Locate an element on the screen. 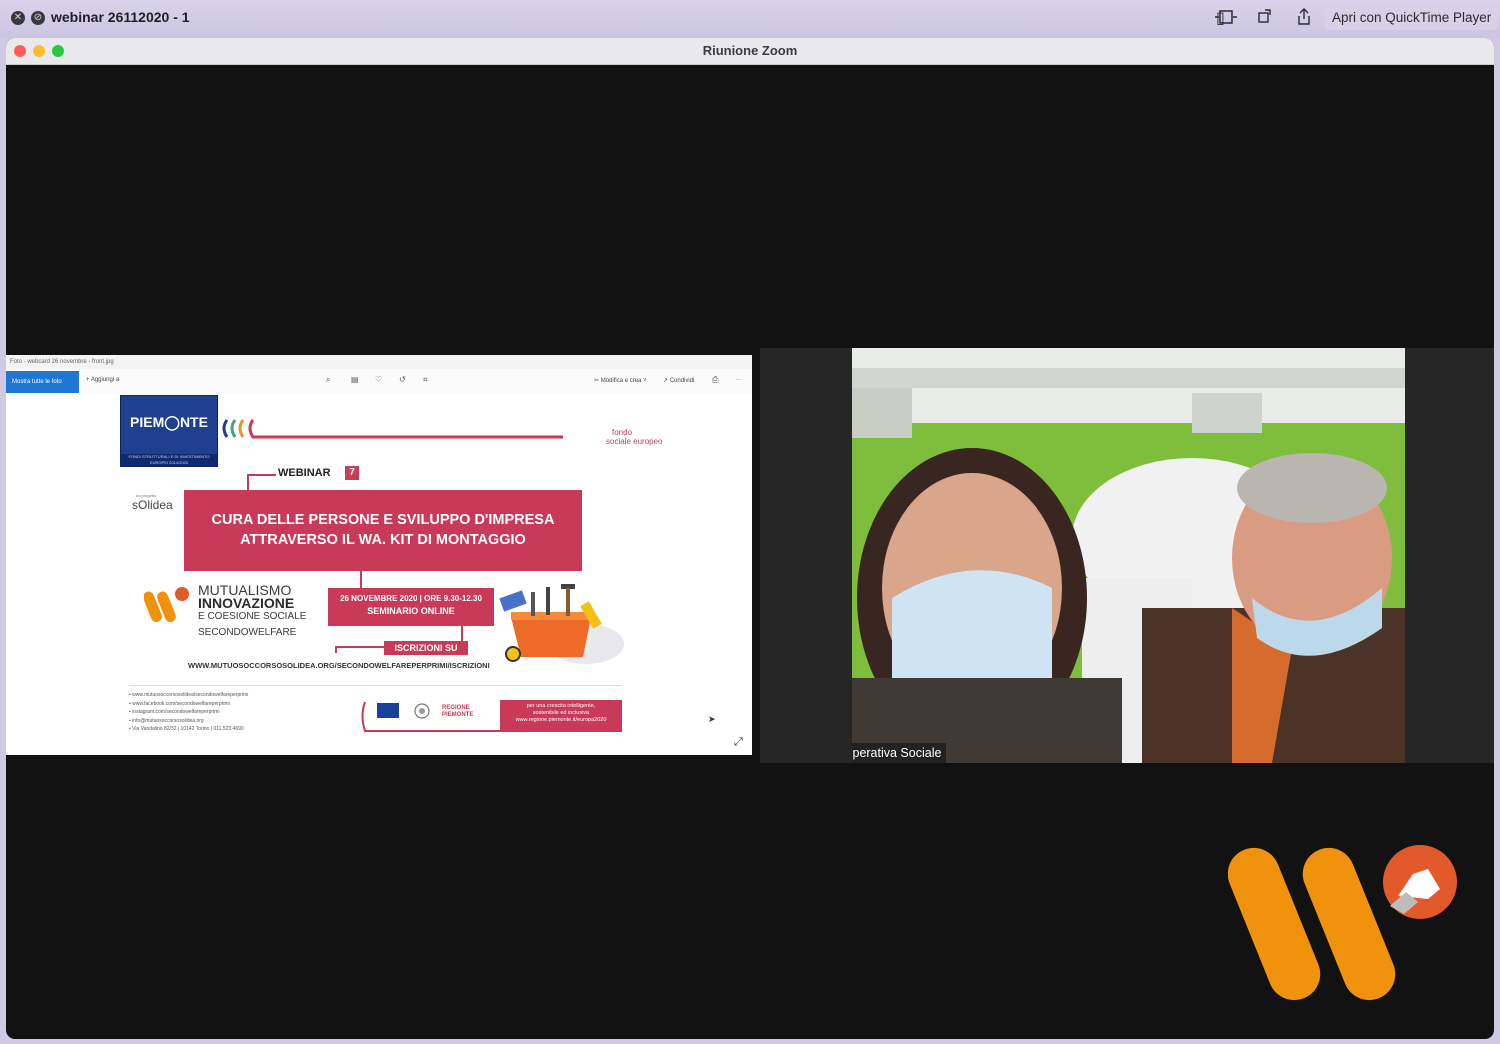 This screenshot has width=1500, height=1044. more-button: ··· is located at coordinates (739, 380).